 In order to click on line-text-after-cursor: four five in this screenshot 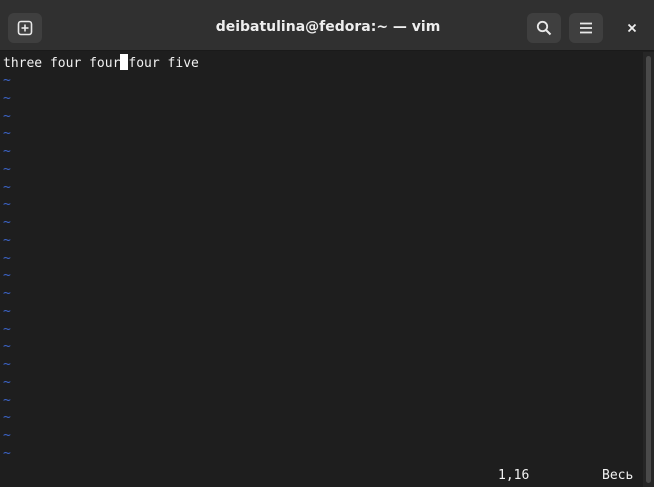, I will do `click(163, 63)`.